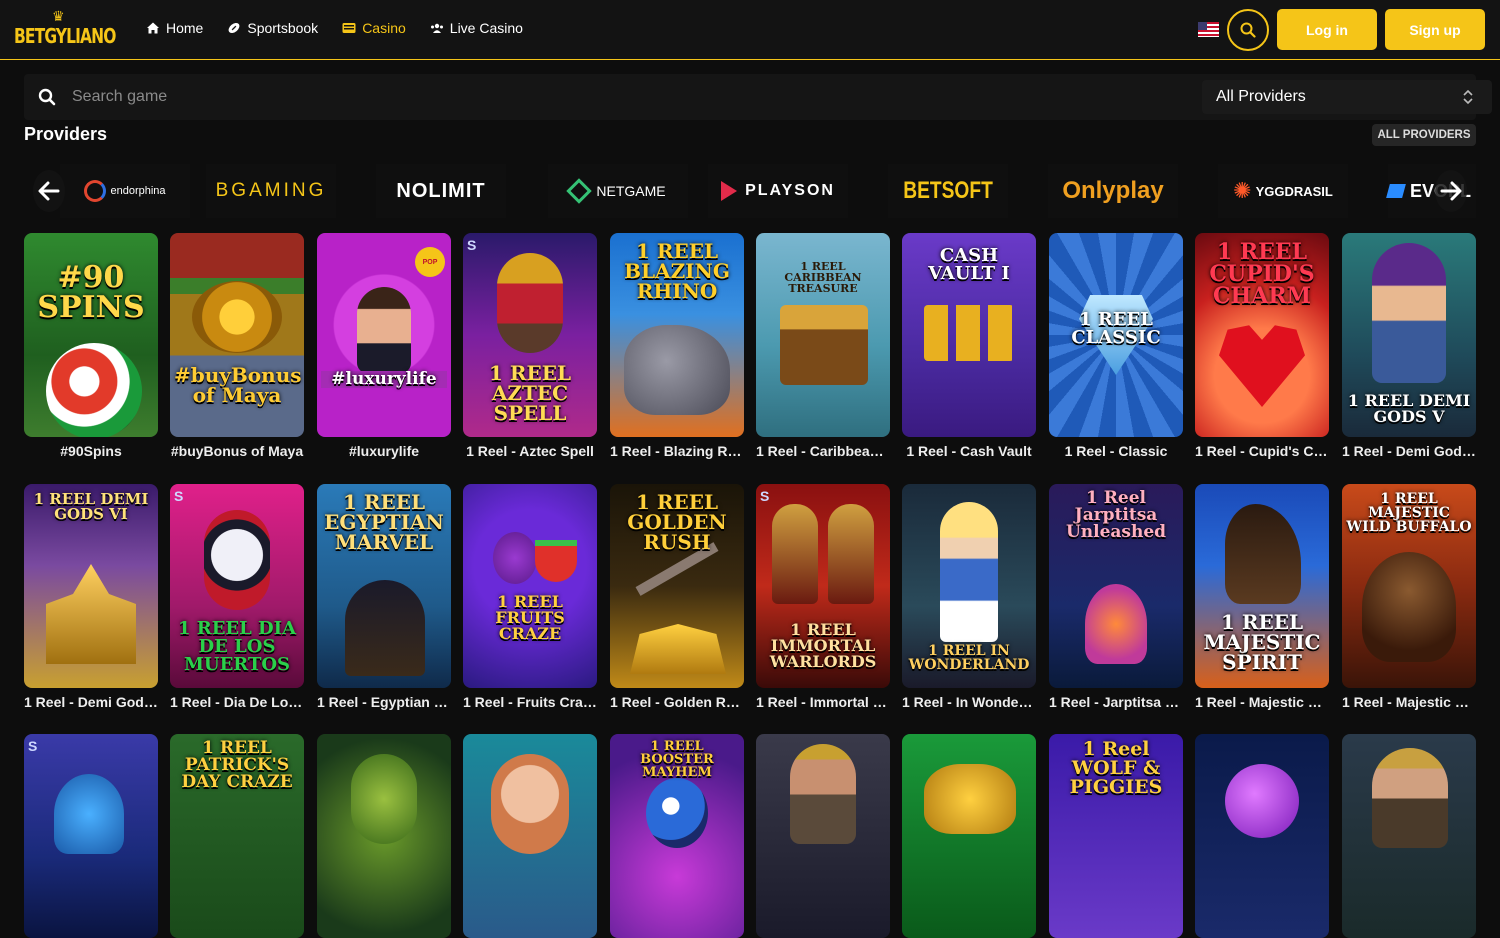 This screenshot has width=1500, height=938. I want to click on game-search-bar: All Providers, so click(758, 97).